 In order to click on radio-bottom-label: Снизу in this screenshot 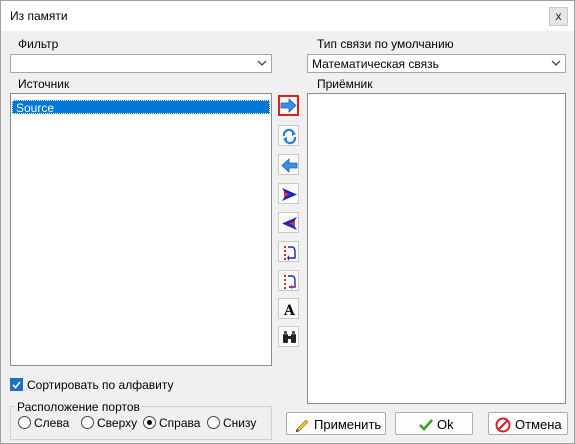, I will do `click(240, 423)`.